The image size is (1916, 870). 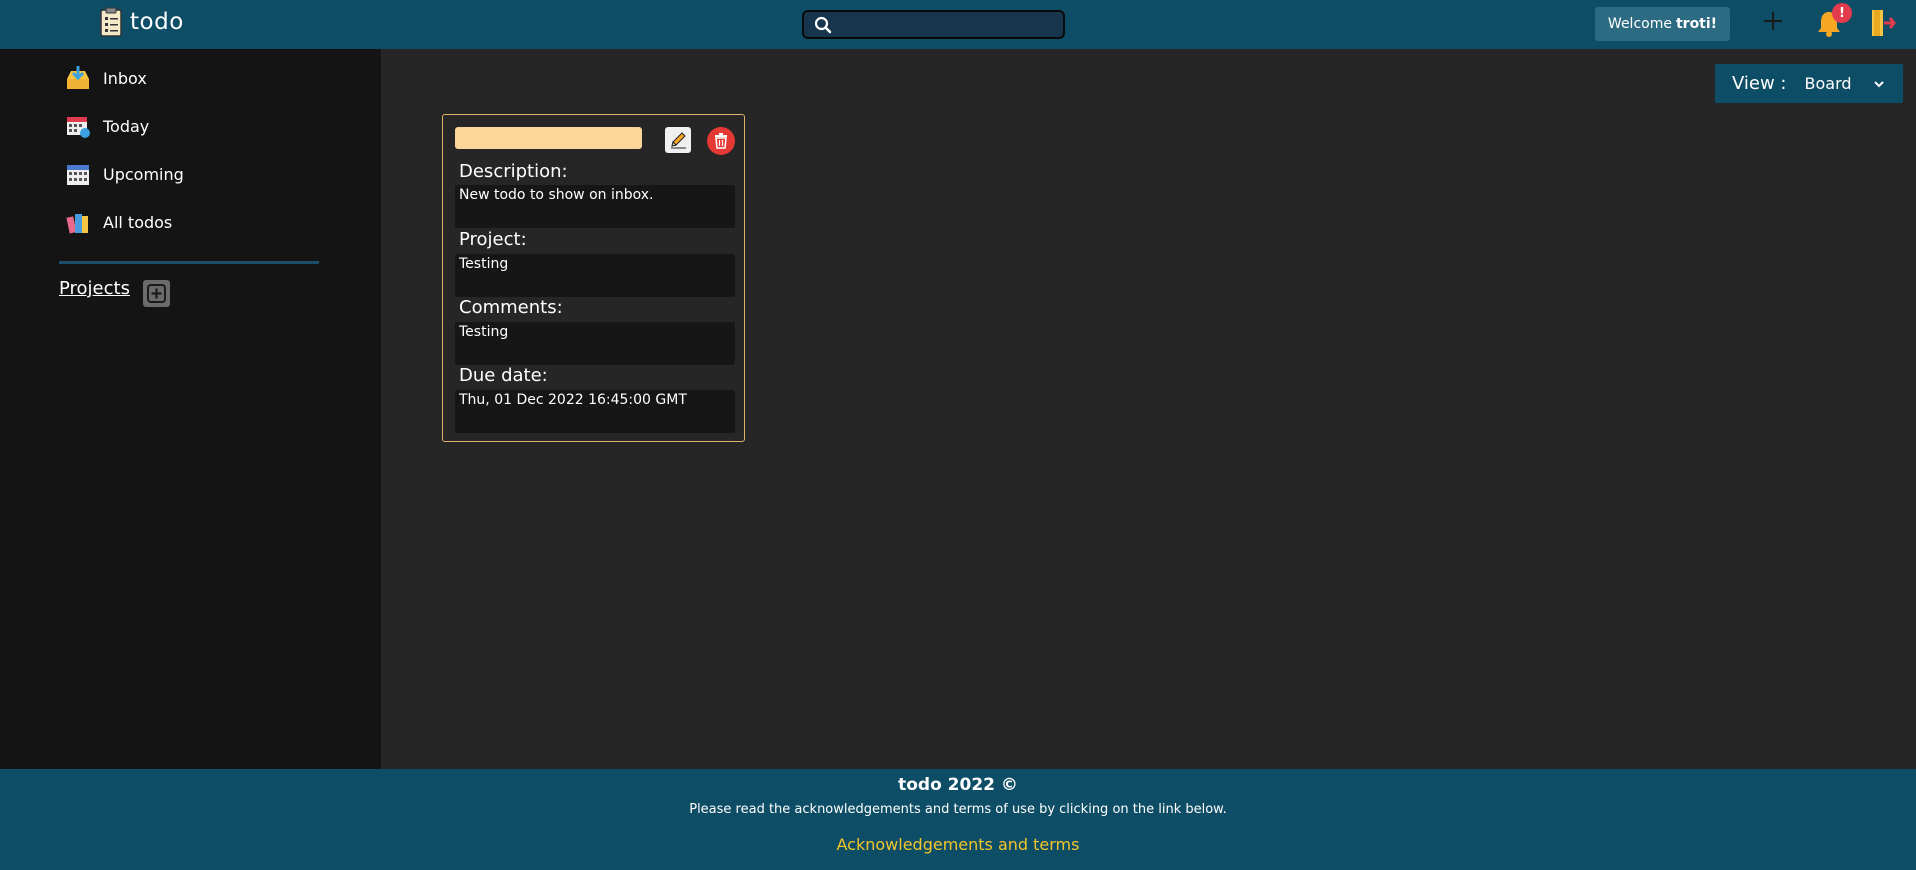 I want to click on trash-icon, so click(x=721, y=141).